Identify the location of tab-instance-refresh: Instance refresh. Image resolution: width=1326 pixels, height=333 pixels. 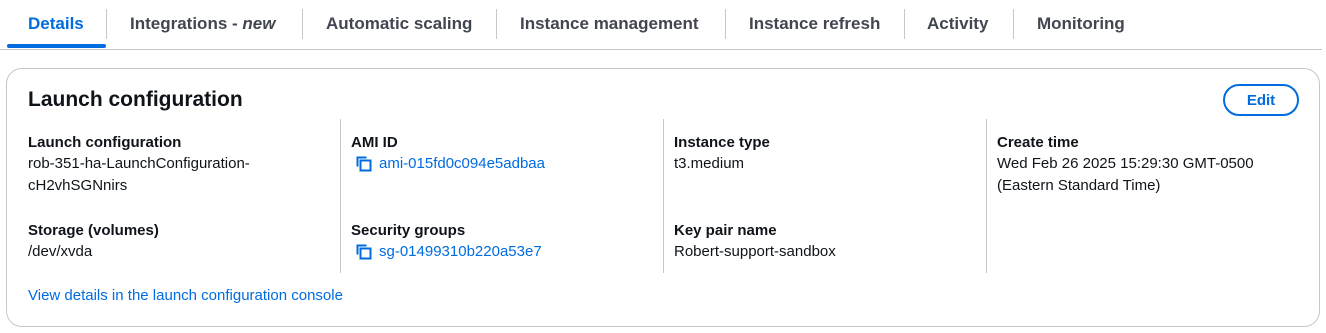
(814, 24).